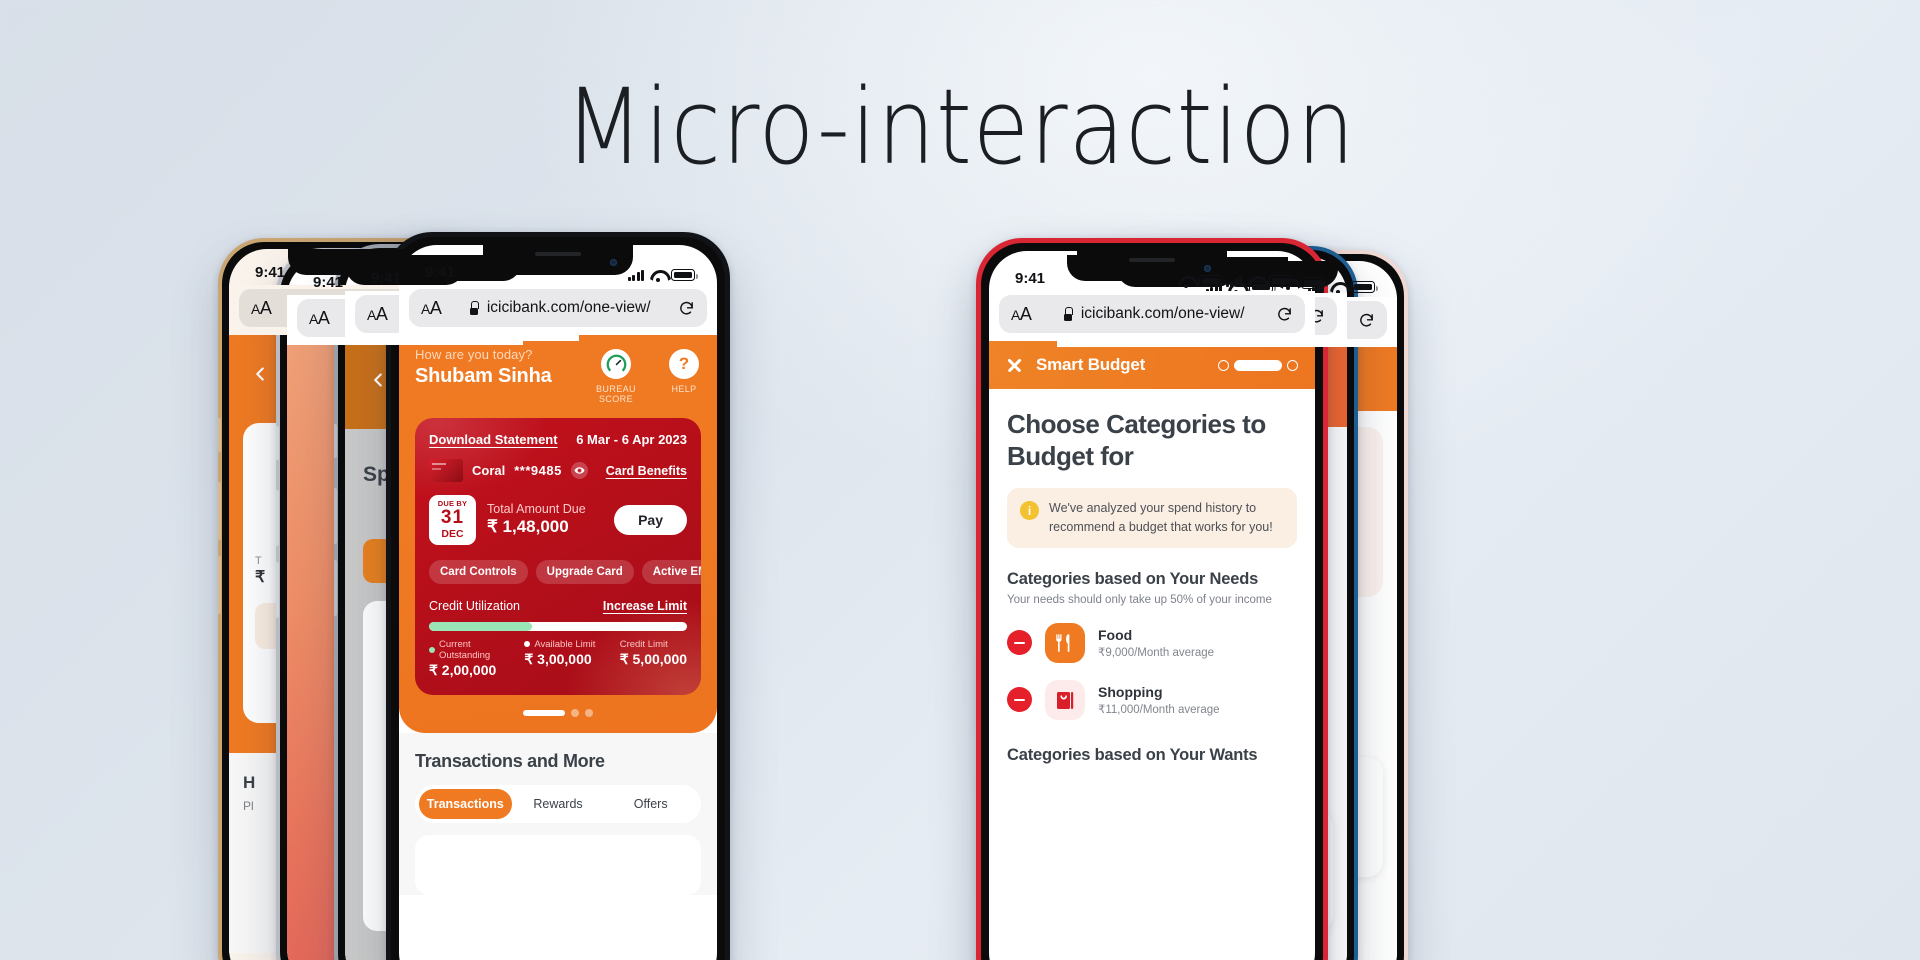 This screenshot has width=1920, height=960. Describe the element at coordinates (558, 804) in the screenshot. I see `tab-rewards: Rewards` at that location.